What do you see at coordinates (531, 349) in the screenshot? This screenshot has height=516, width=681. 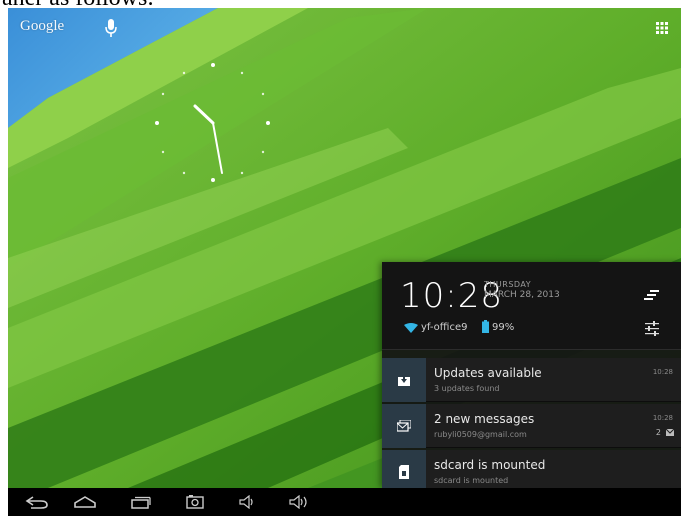 I see `header-divider` at bounding box center [531, 349].